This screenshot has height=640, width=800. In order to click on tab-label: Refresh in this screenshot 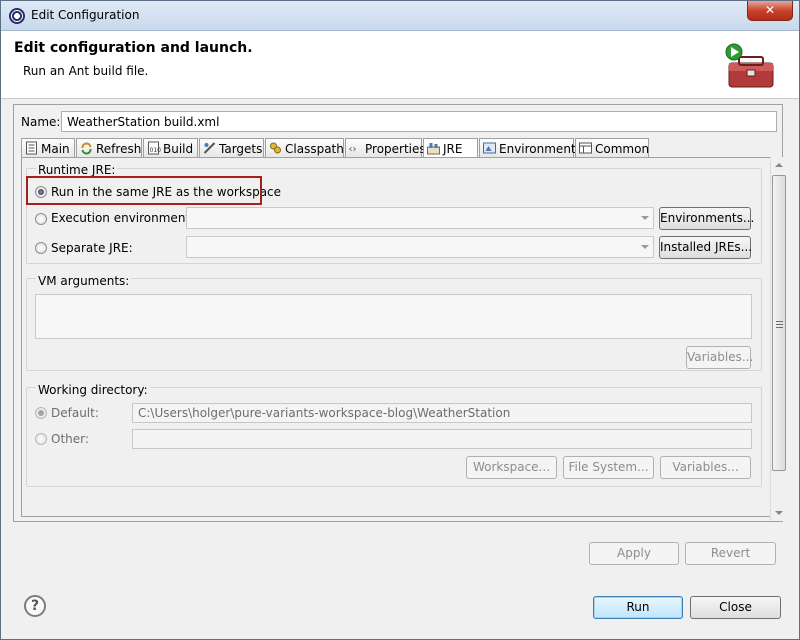, I will do `click(119, 149)`.